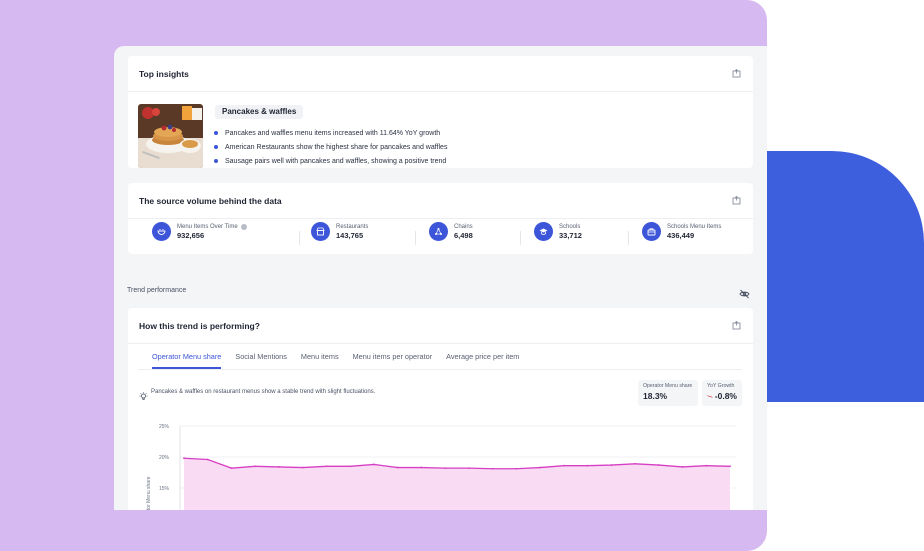 Image resolution: width=924 pixels, height=551 pixels. What do you see at coordinates (161, 231) in the screenshot?
I see `bowl-icon` at bounding box center [161, 231].